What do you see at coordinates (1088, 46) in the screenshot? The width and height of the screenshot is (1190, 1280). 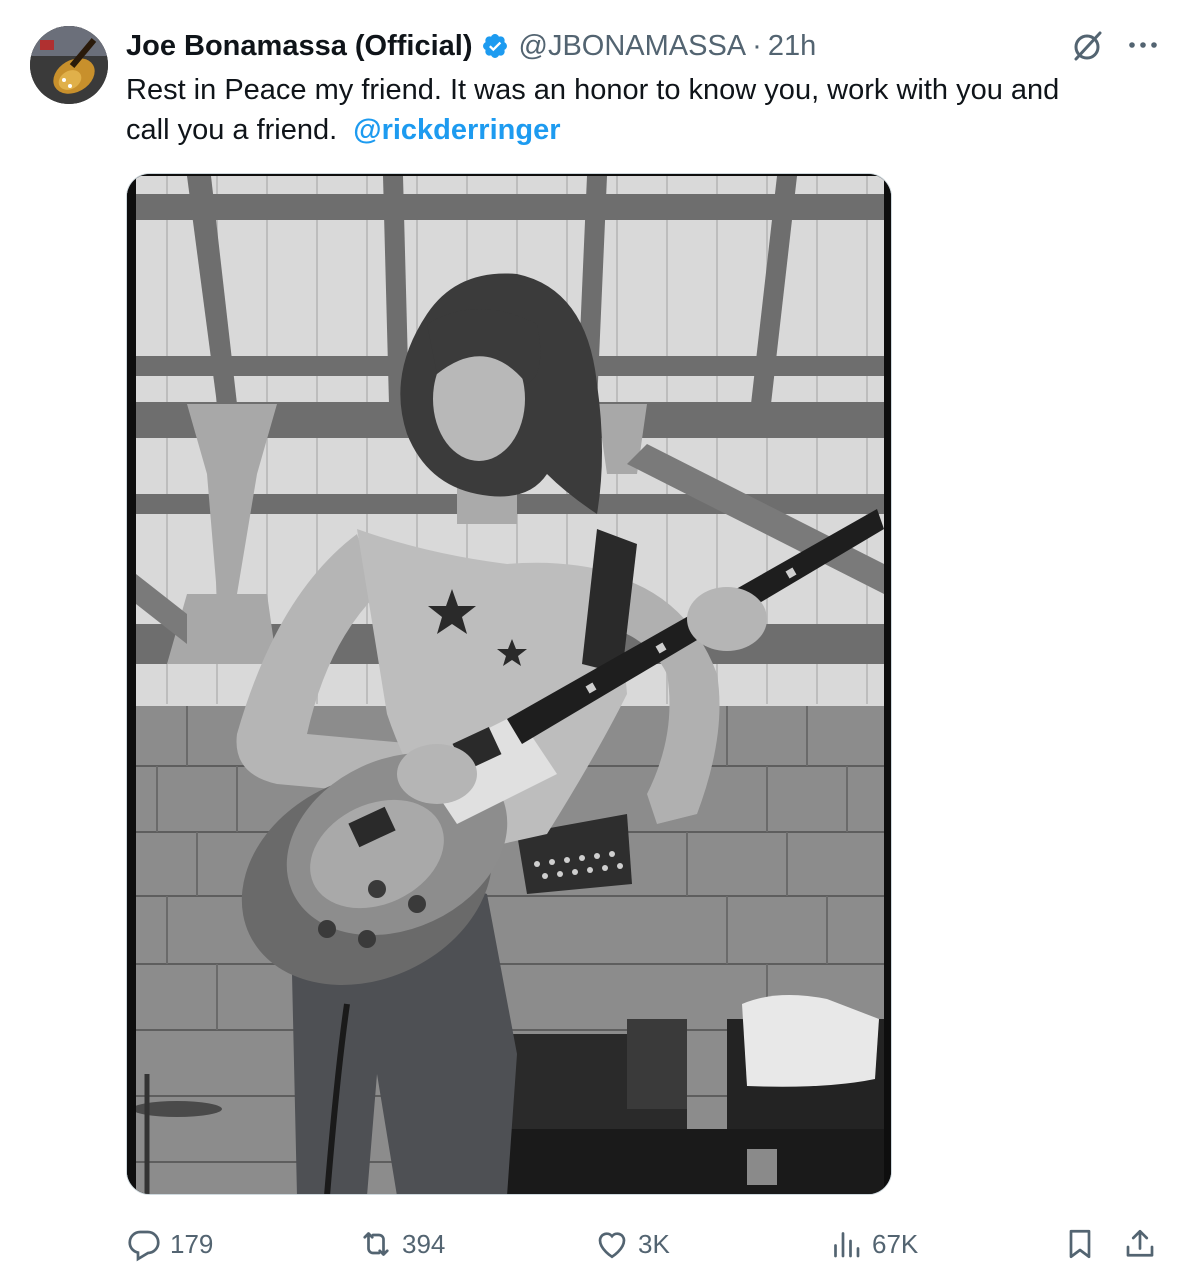 I see `grok-icon` at bounding box center [1088, 46].